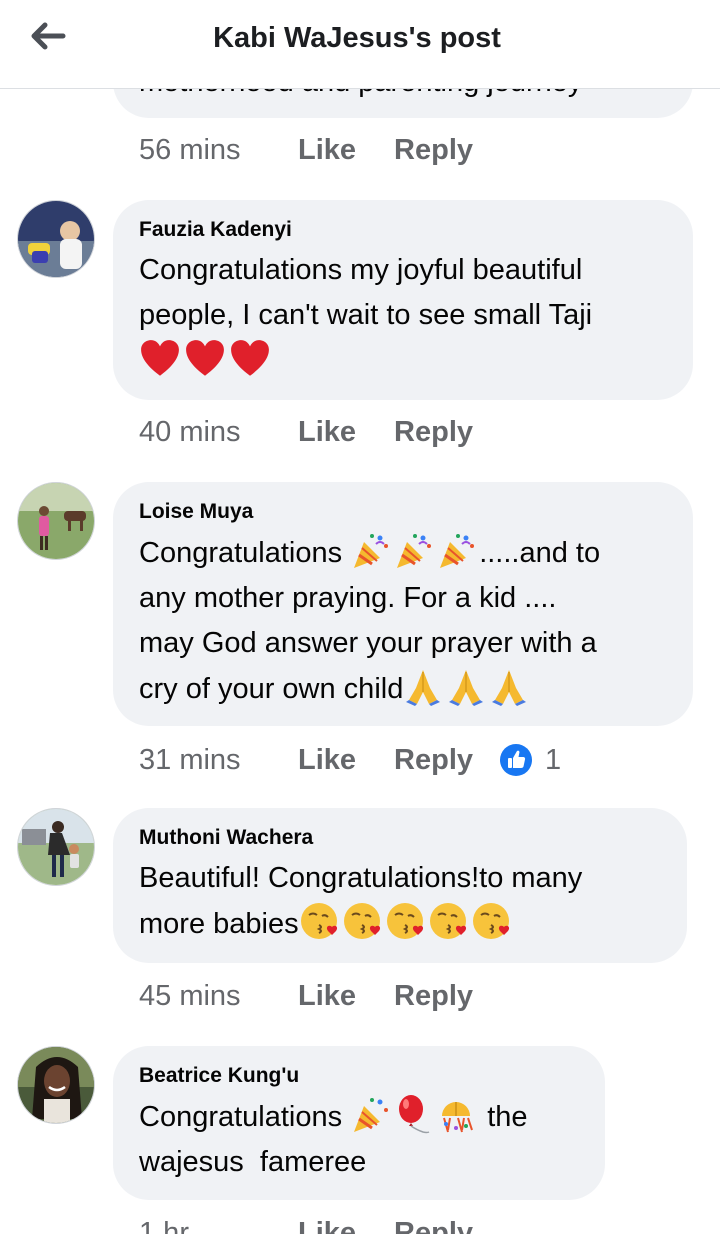 The width and height of the screenshot is (720, 1234). I want to click on like-thumb-icon, so click(516, 760).